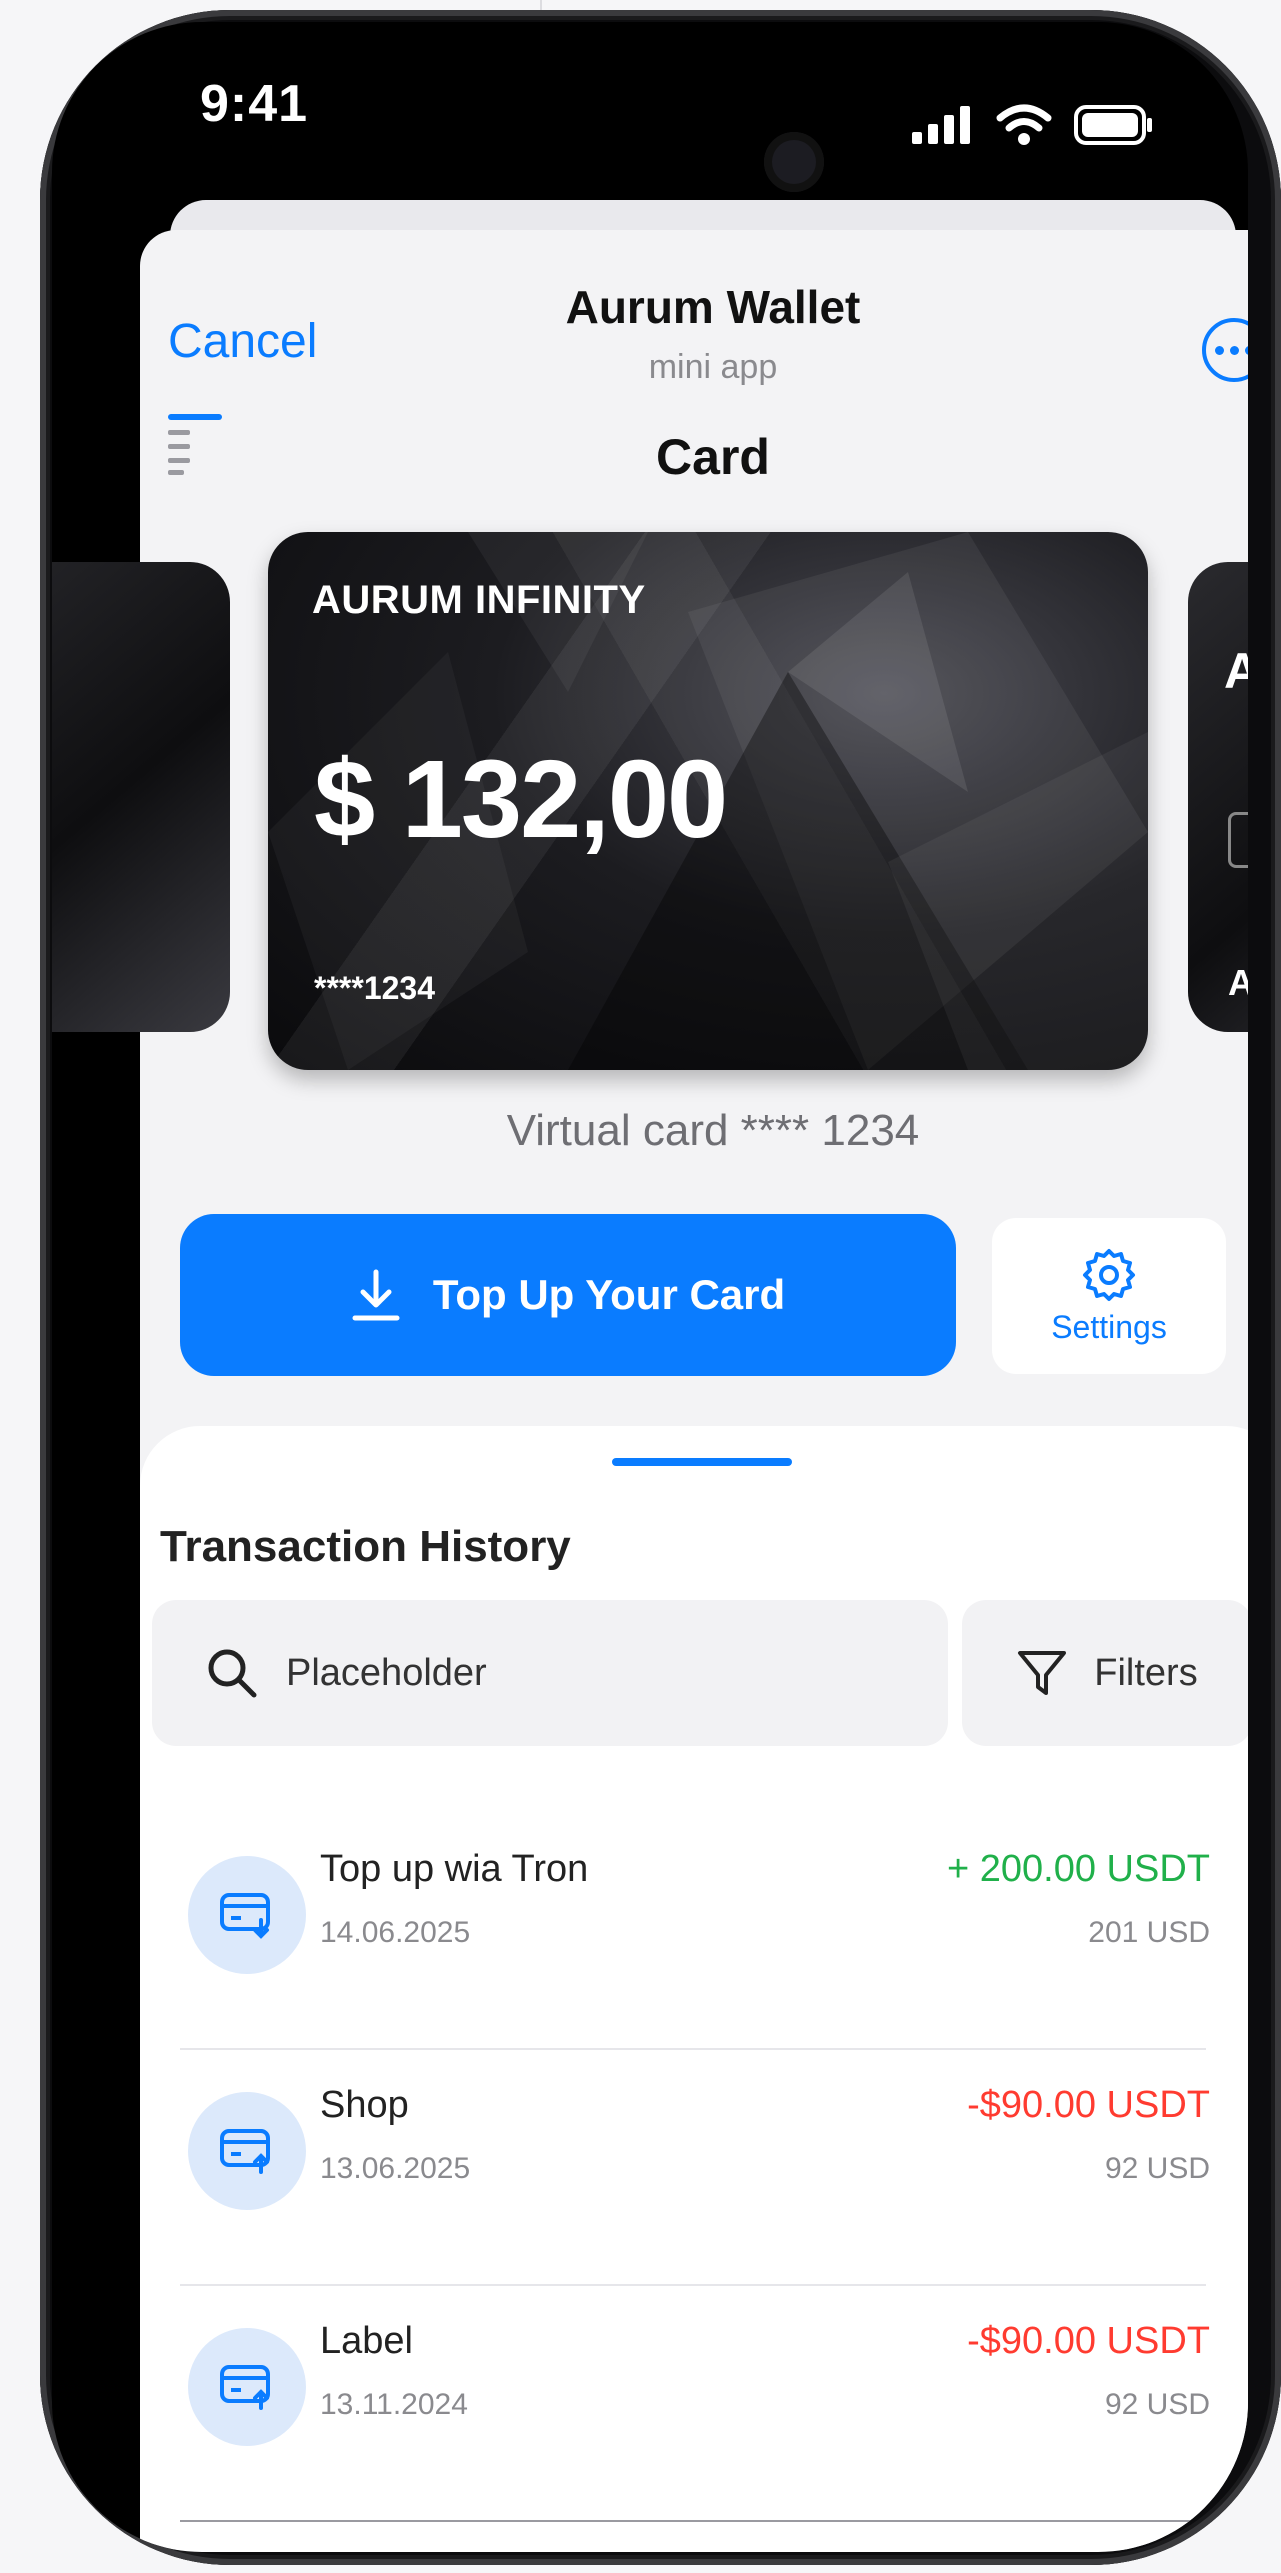 The width and height of the screenshot is (1281, 2573). I want to click on transaction-row: Label 13.11.2024 -$90.00 USDT 92 USD, so click(697, 2402).